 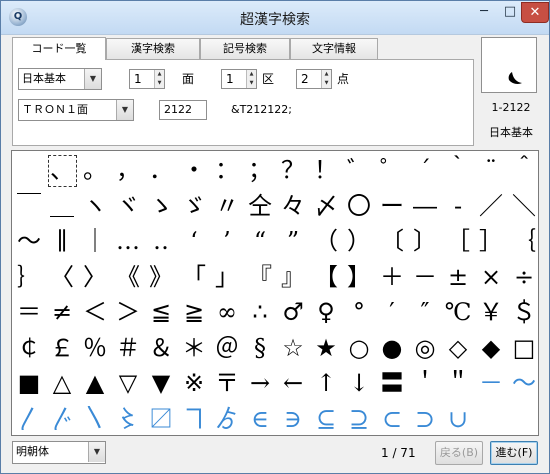 I want to click on glyph-cell: 〼, so click(x=161, y=419).